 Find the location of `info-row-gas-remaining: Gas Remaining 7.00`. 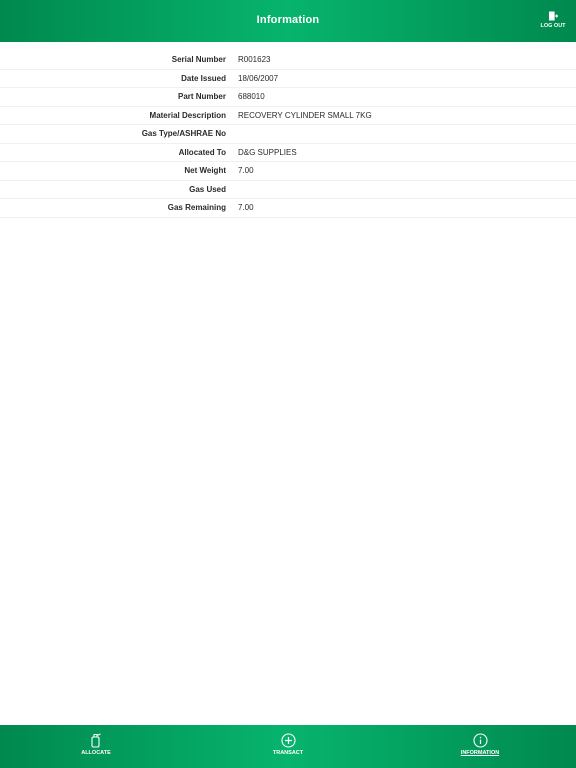

info-row-gas-remaining: Gas Remaining 7.00 is located at coordinates (288, 208).